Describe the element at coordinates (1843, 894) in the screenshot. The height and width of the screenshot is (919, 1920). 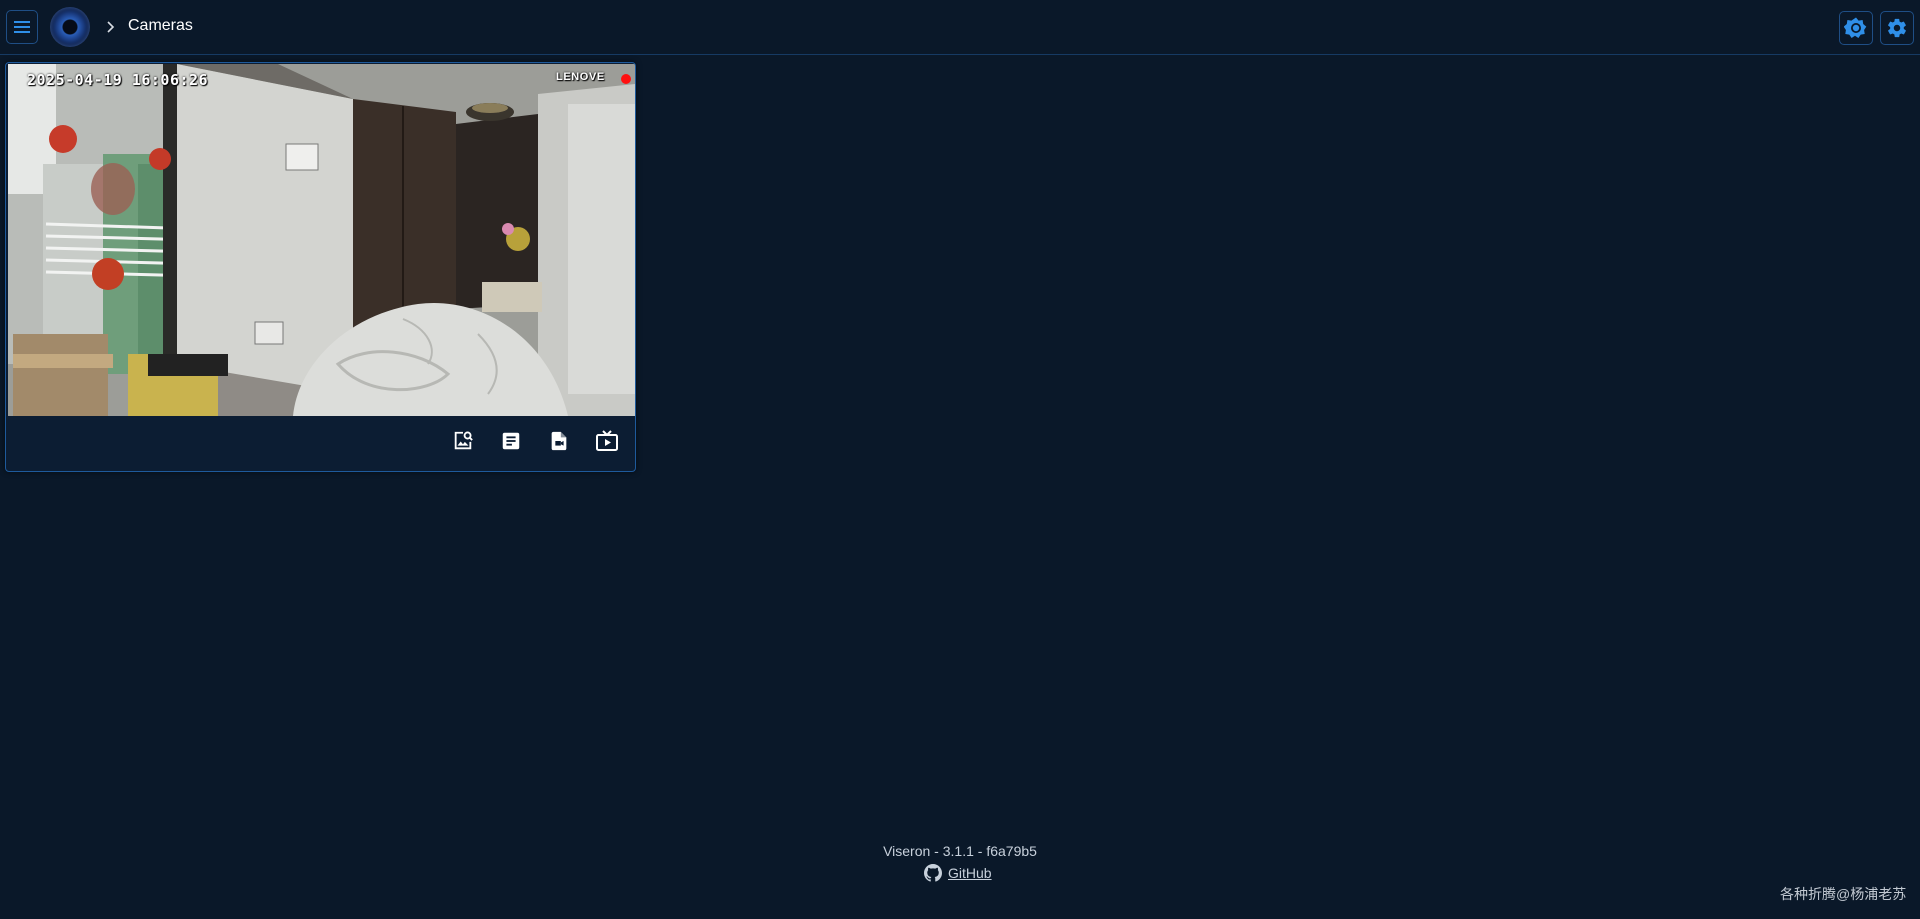
I see `watermark-text: 各种折腾@杨浦老苏` at that location.